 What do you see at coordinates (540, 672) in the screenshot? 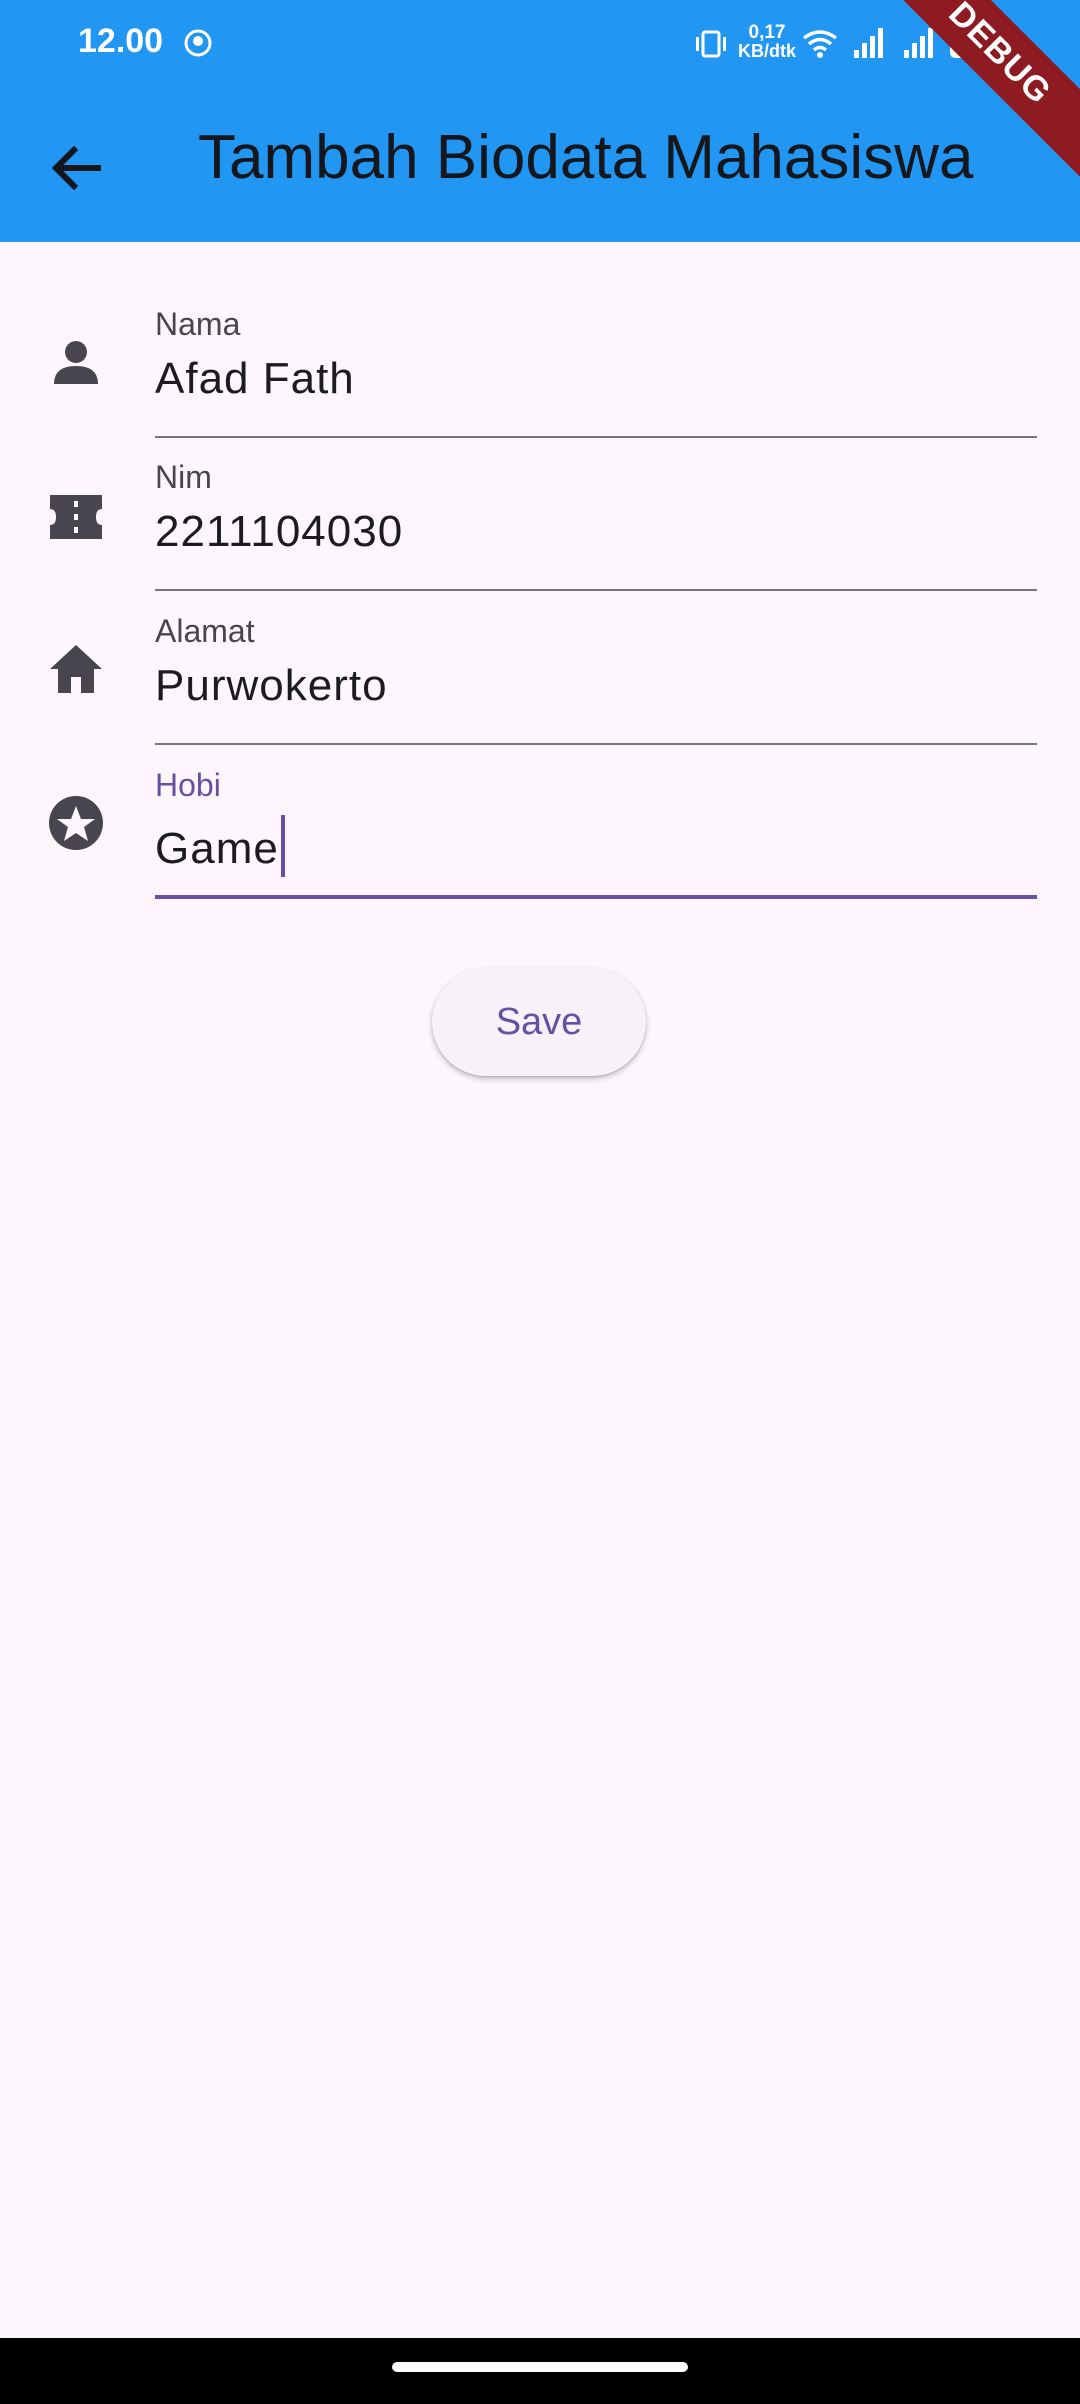
I see `alamat-field: Alamat Purwokerto` at bounding box center [540, 672].